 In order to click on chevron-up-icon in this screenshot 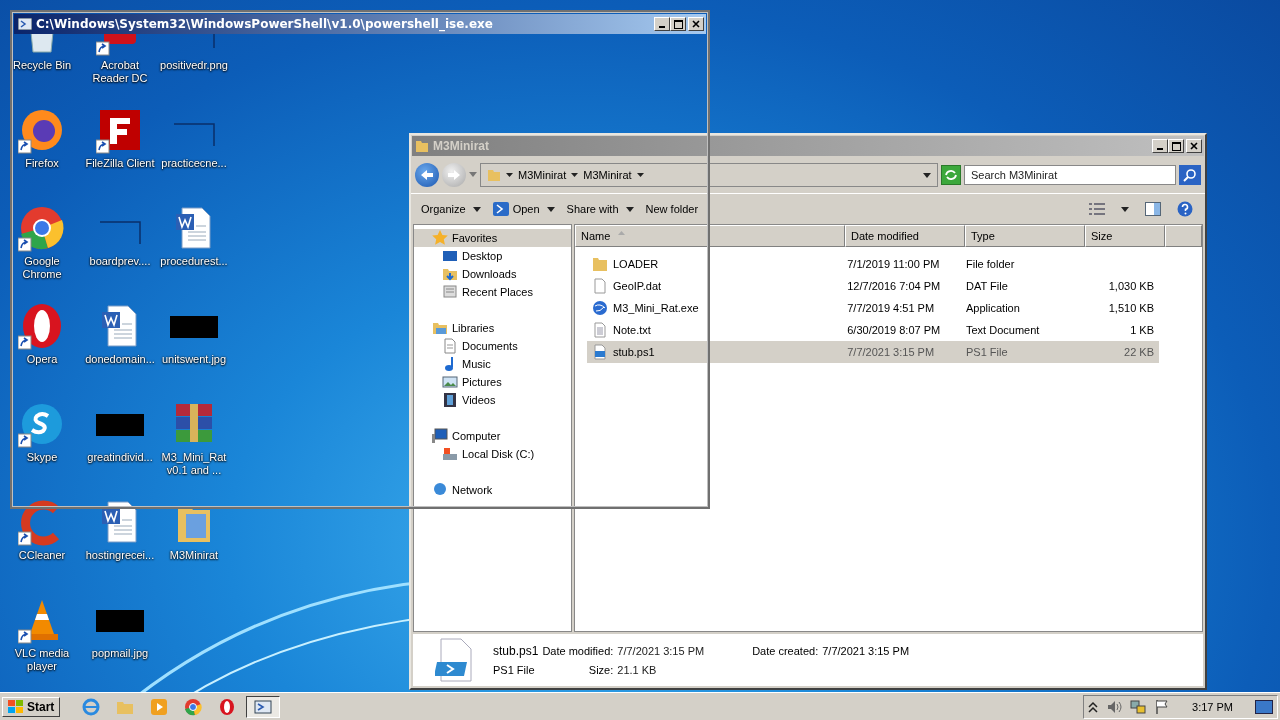, I will do `click(1093, 706)`.